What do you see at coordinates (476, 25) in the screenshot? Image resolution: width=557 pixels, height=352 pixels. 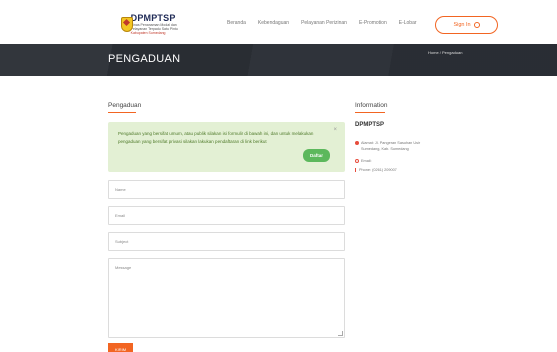 I see `sign-in-icon` at bounding box center [476, 25].